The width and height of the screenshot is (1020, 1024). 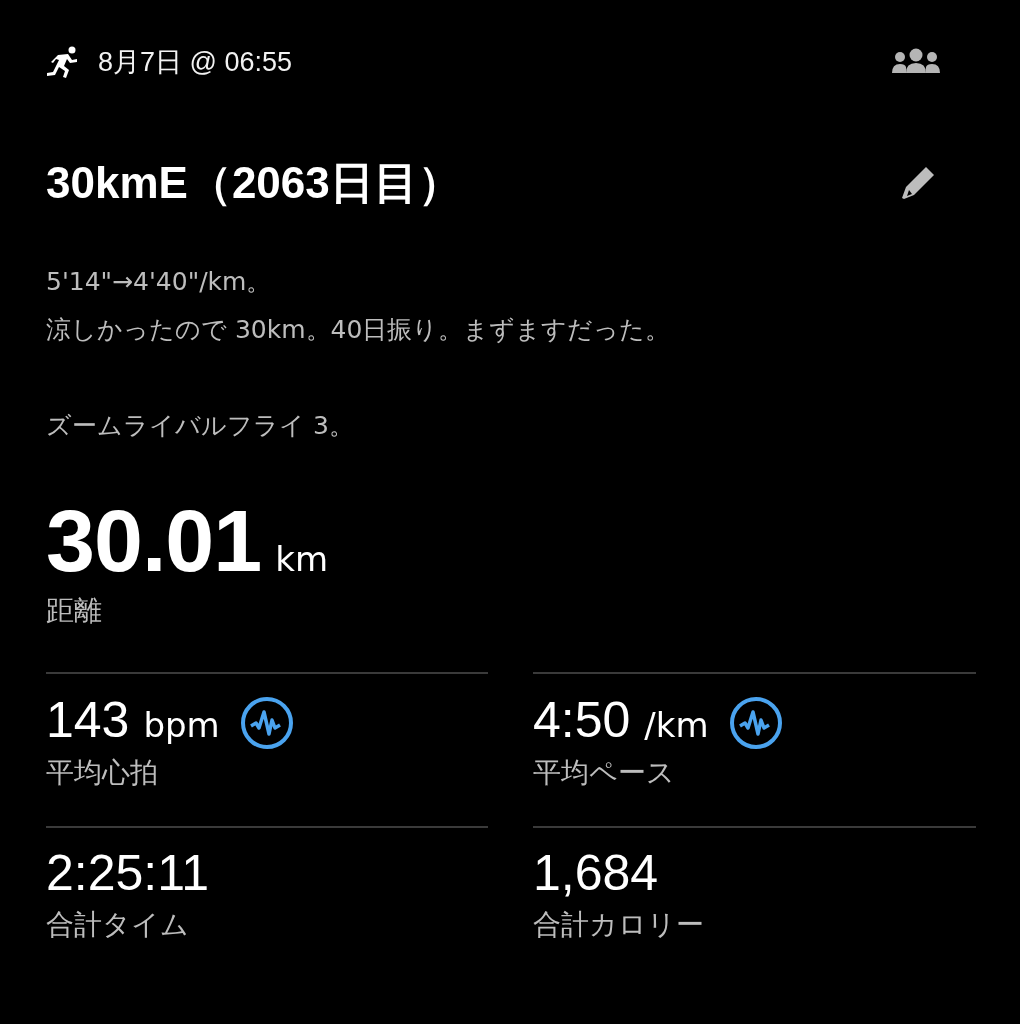 I want to click on stat-label: 平均ペース, so click(x=604, y=773).